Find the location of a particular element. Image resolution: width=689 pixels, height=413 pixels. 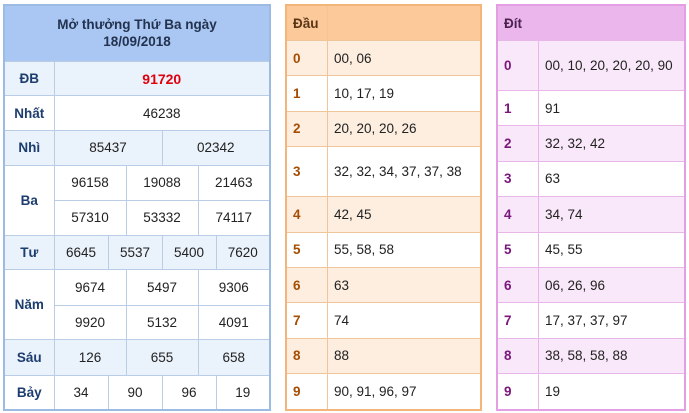

dit-key: 8 is located at coordinates (517, 356).